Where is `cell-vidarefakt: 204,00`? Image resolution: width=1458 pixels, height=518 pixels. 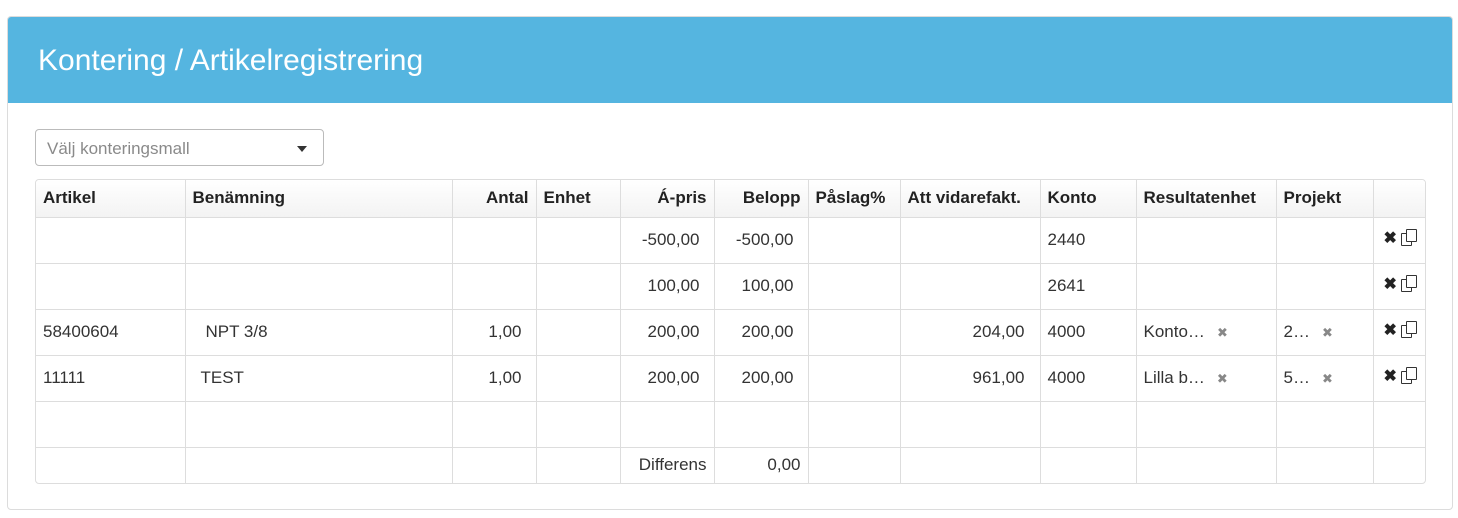
cell-vidarefakt: 204,00 is located at coordinates (970, 332).